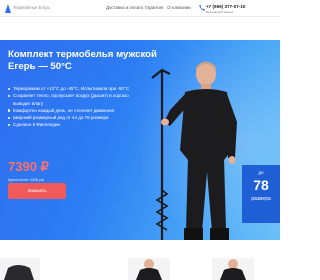  What do you see at coordinates (261, 199) in the screenshot?
I see `badge-unit: размера` at bounding box center [261, 199].